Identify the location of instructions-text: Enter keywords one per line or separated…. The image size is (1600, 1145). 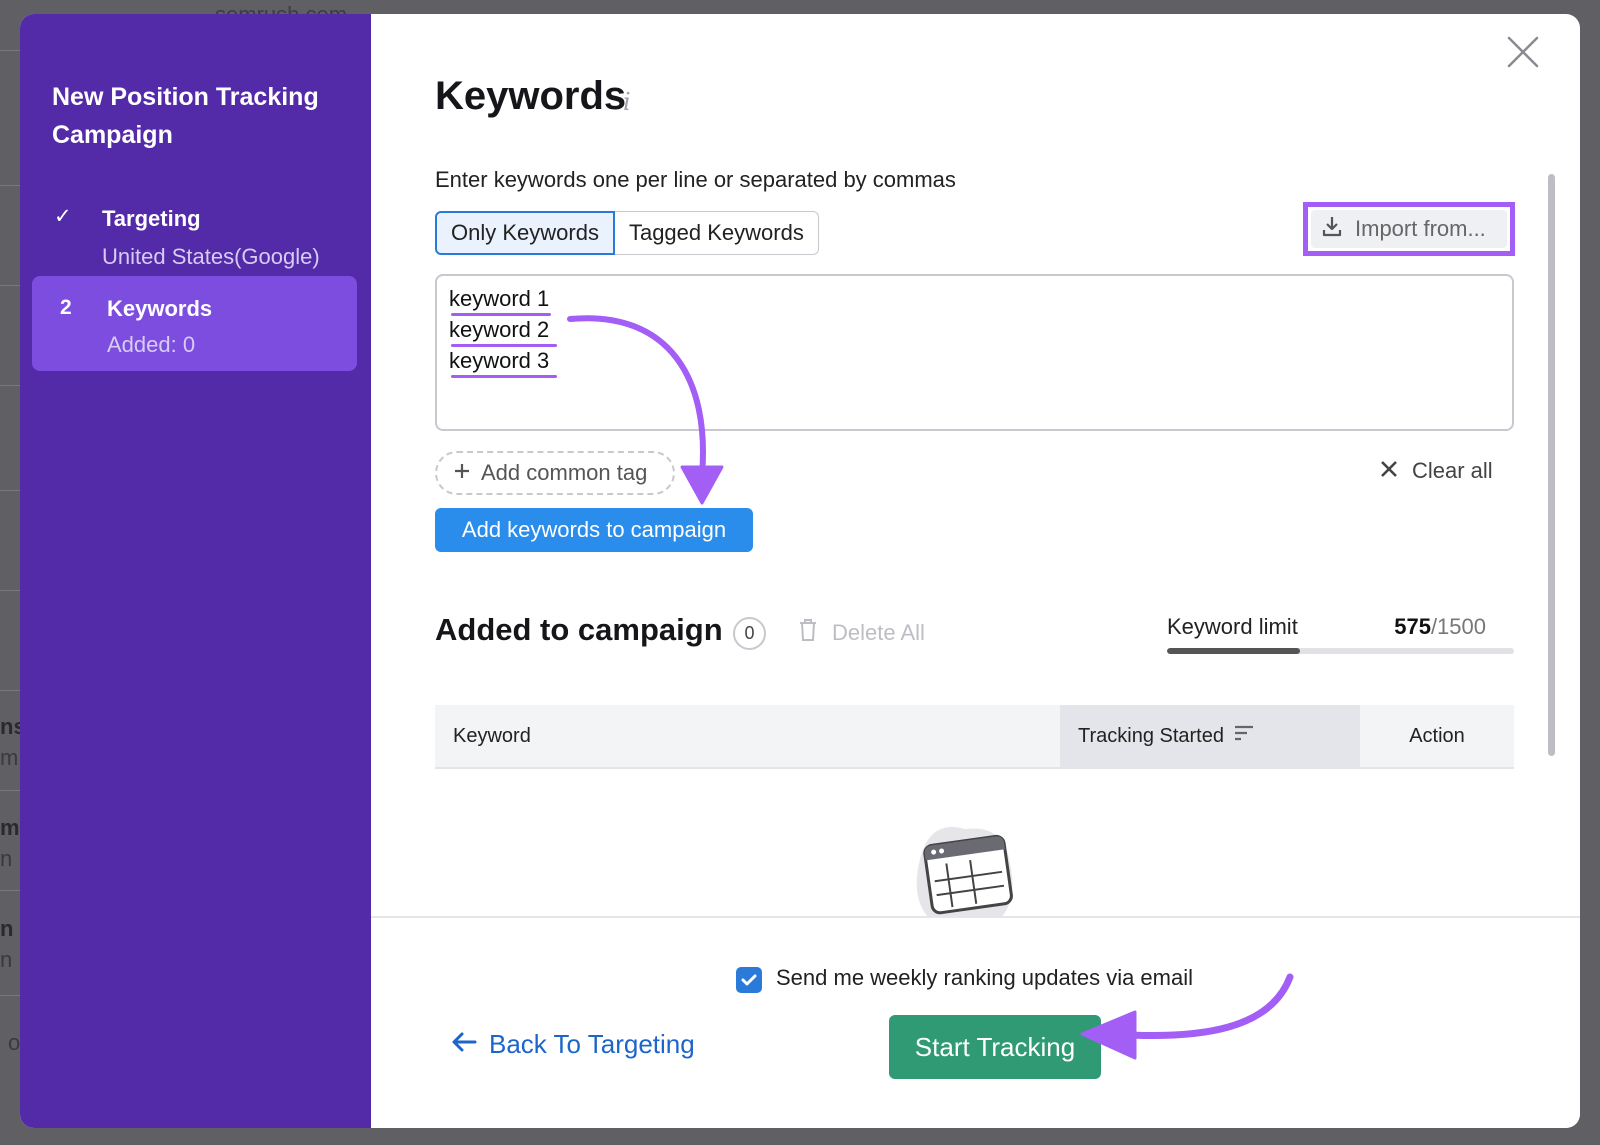
(695, 179).